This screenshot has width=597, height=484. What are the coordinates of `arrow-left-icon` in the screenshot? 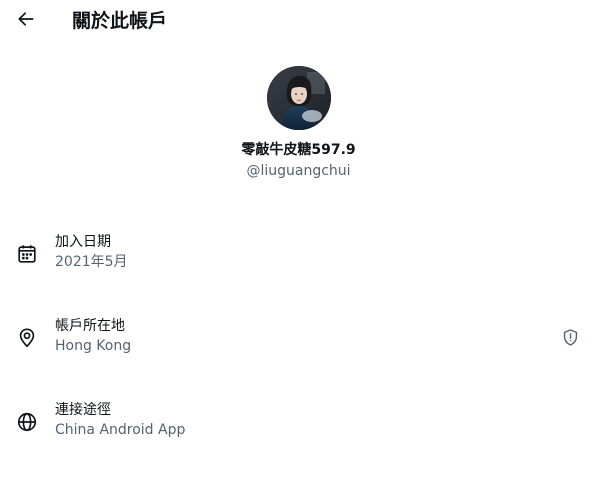 It's located at (26, 21).